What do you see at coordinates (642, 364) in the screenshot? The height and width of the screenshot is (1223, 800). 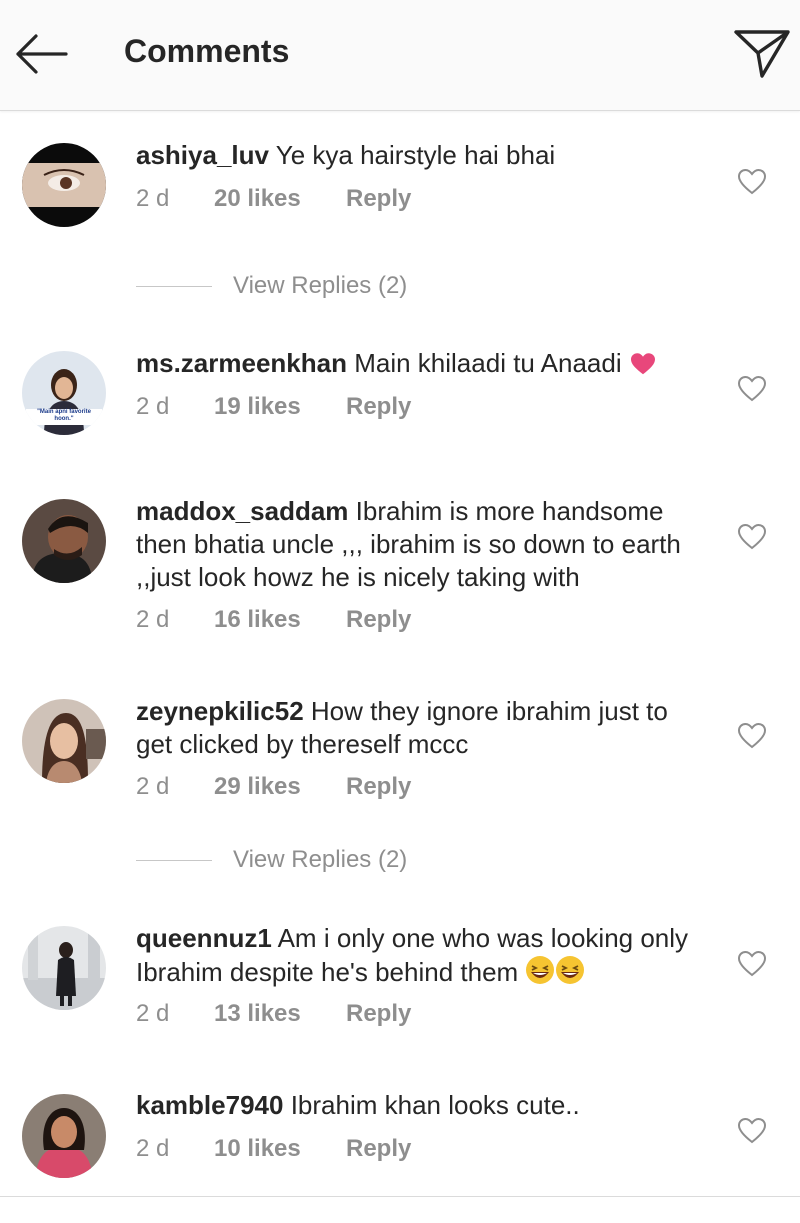 I see `heart-emoji-icon` at bounding box center [642, 364].